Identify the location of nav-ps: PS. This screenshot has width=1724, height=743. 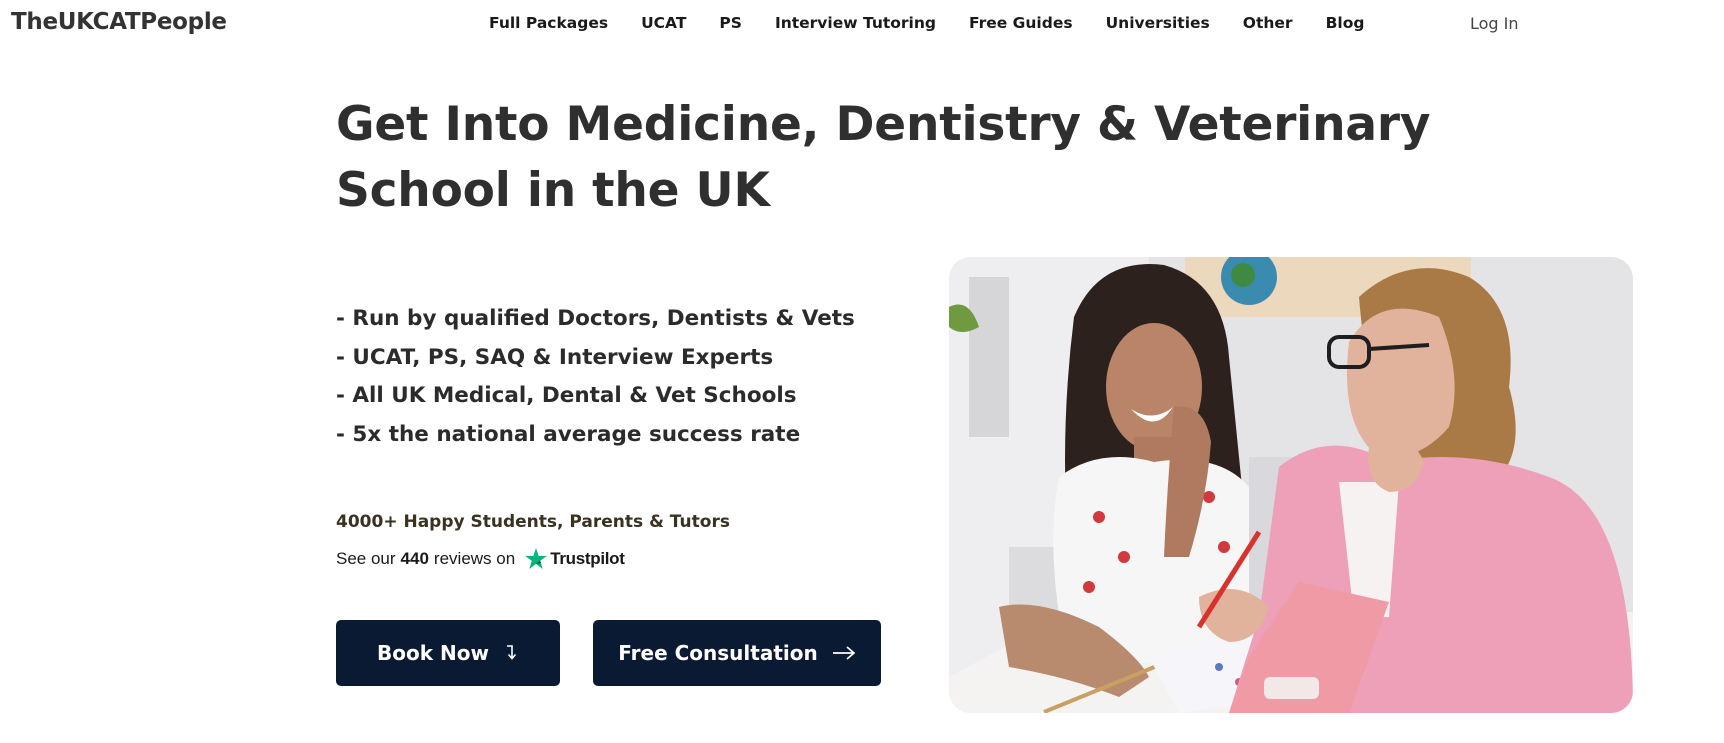
(730, 23).